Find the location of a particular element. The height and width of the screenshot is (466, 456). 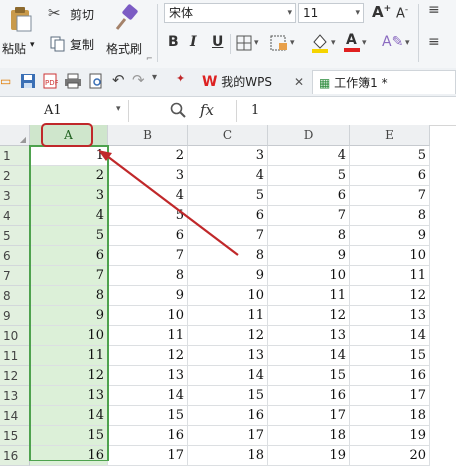

row-header: 1 is located at coordinates (15, 156).